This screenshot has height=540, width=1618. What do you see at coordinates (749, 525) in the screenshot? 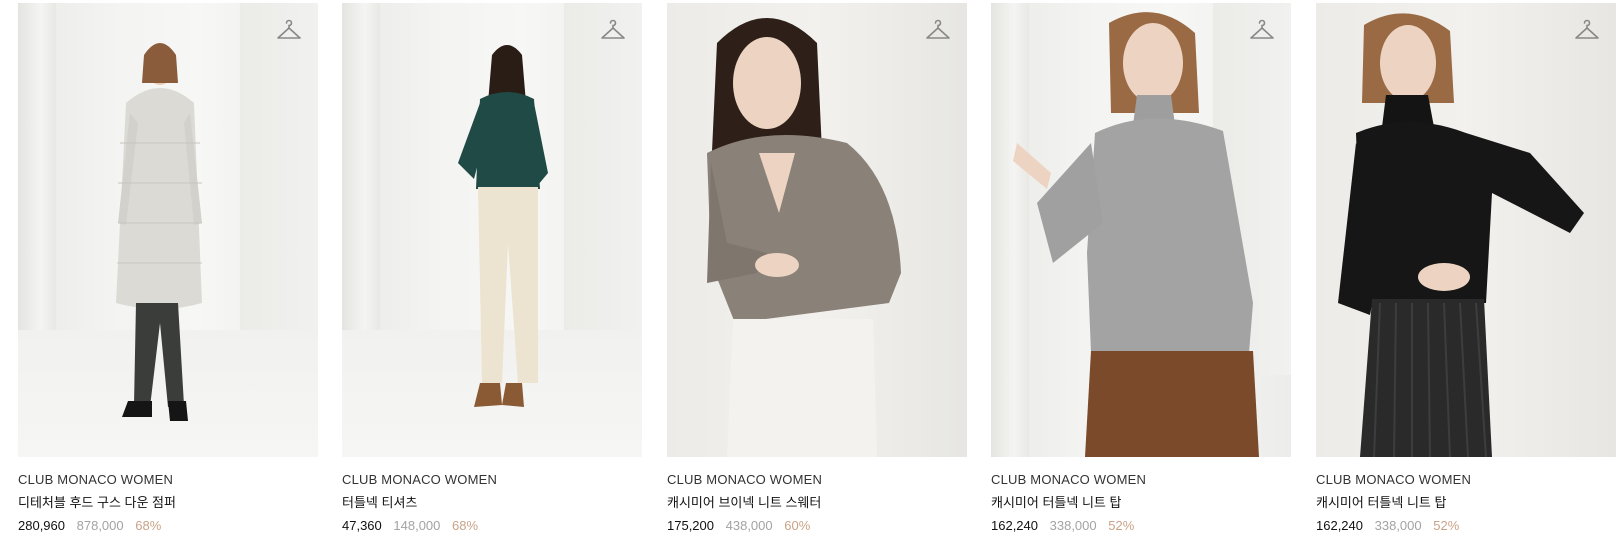
I see `original-price: 438,000` at bounding box center [749, 525].